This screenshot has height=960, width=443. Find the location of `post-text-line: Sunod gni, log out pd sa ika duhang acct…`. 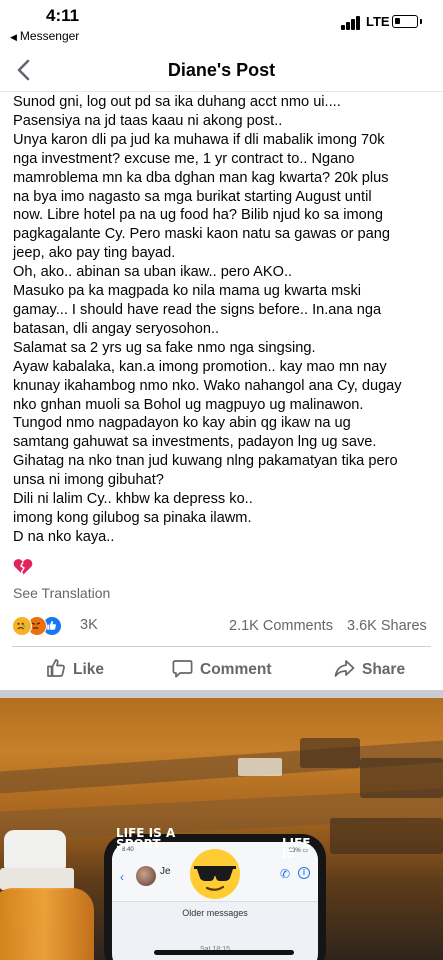

post-text-line: Sunod gni, log out pd sa ika duhang acct… is located at coordinates (177, 102).